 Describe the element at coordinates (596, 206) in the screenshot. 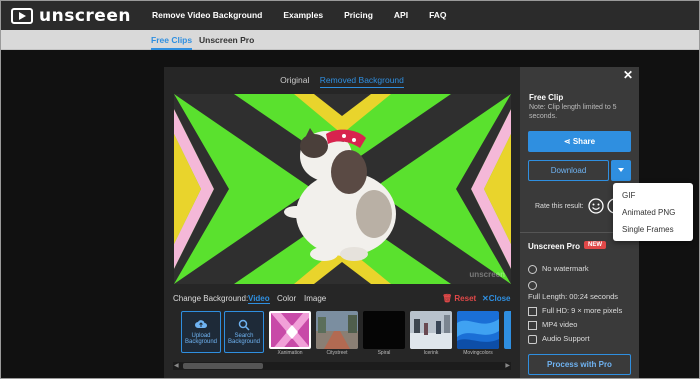

I see `smiley-happy-icon` at that location.